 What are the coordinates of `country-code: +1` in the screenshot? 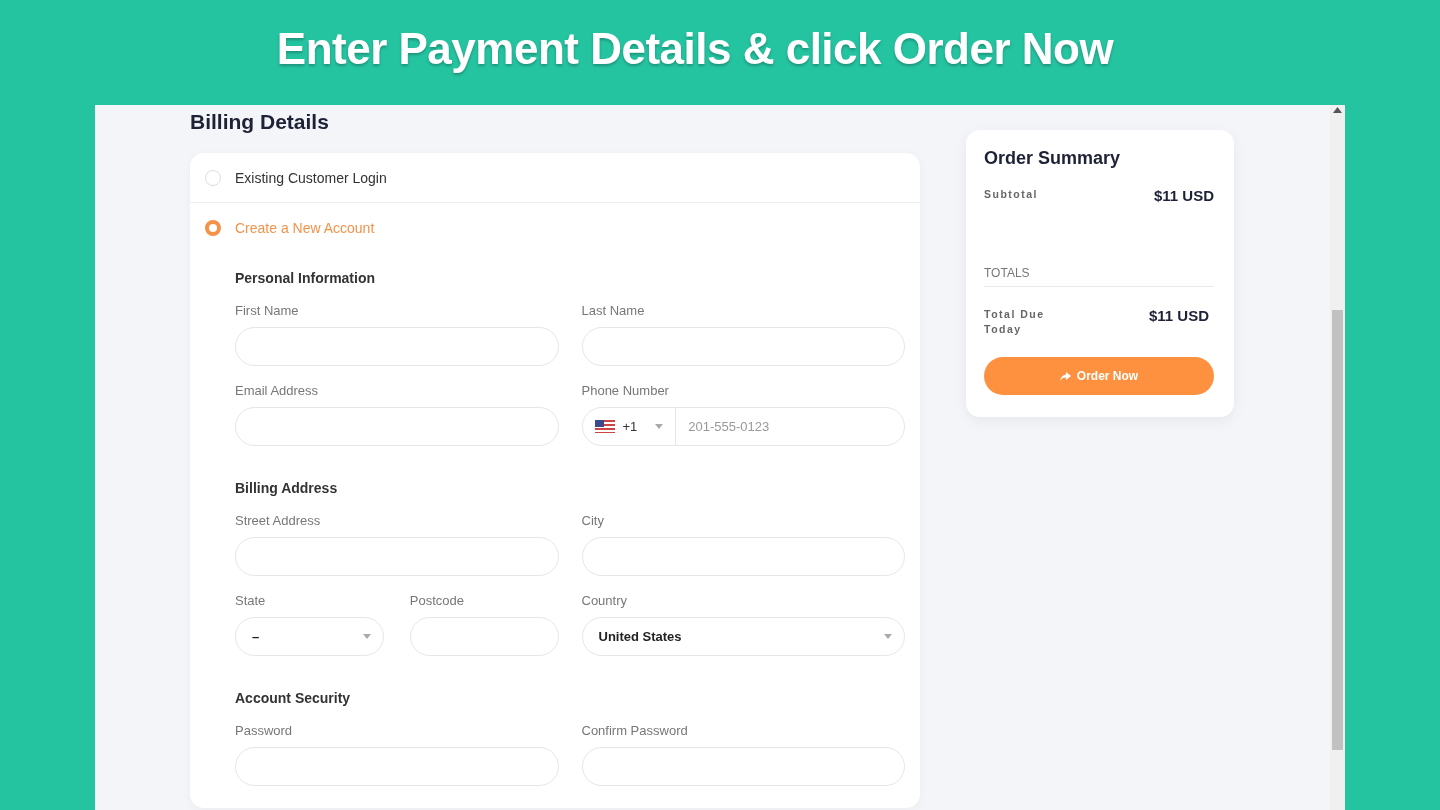 It's located at (630, 426).